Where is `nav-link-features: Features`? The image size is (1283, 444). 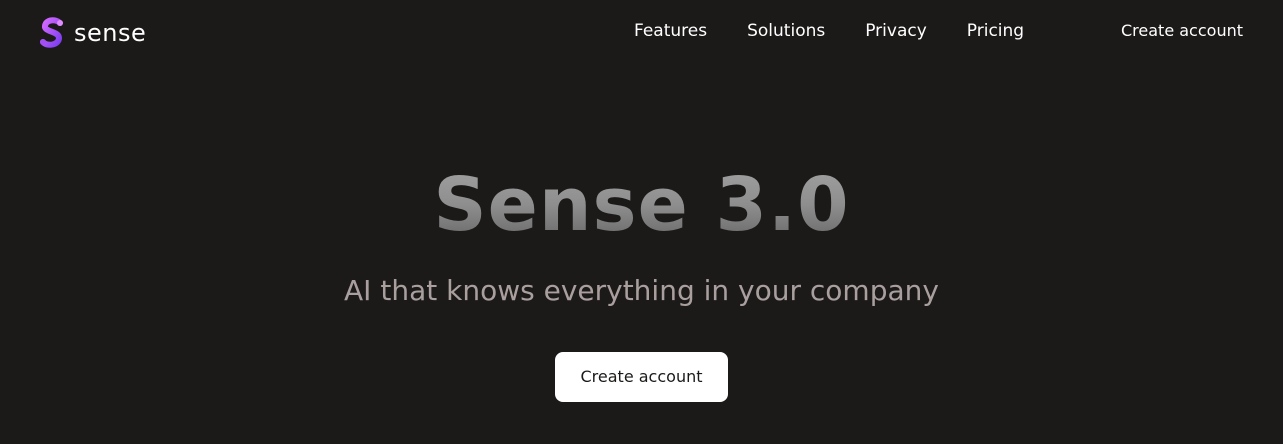 nav-link-features: Features is located at coordinates (670, 31).